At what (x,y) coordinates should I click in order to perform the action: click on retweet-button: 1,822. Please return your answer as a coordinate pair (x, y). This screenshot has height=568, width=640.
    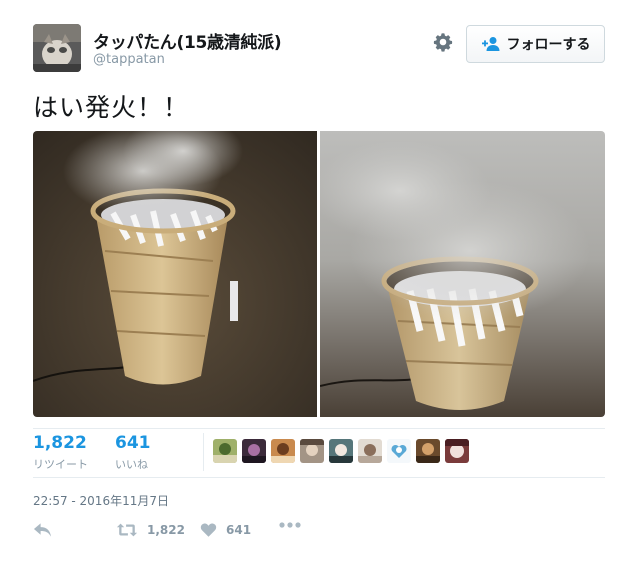
    Looking at the image, I should click on (150, 530).